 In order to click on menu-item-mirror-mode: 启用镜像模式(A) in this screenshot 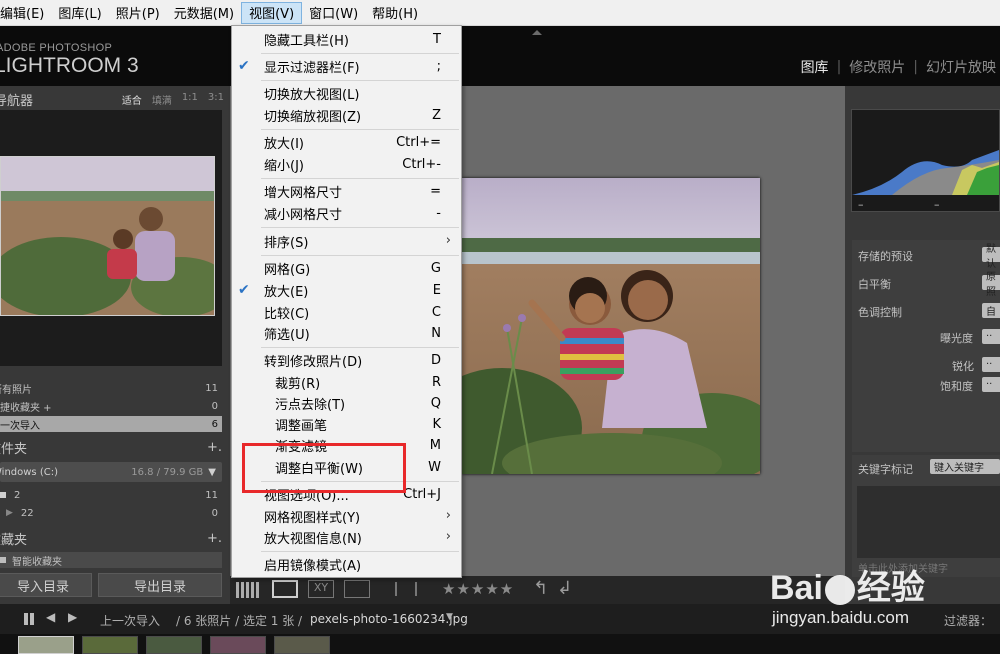, I will do `click(346, 564)`.